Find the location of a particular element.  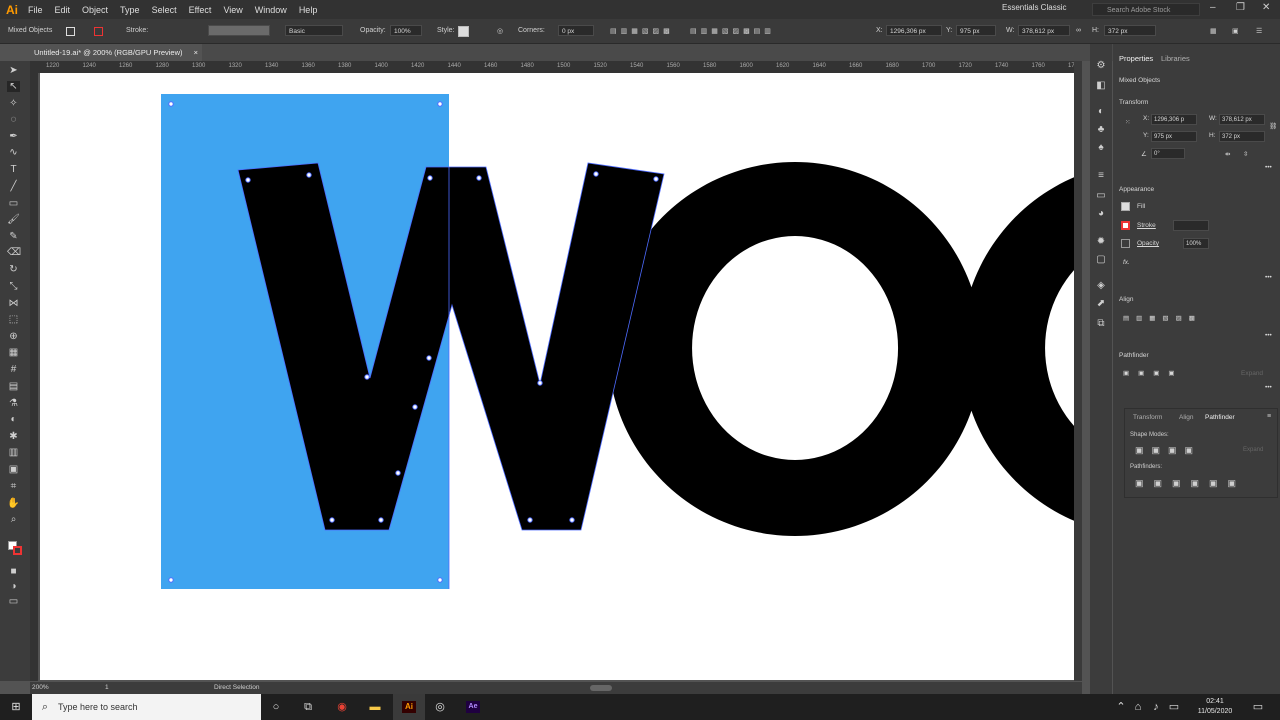

scale-tool-icon: ⤡ is located at coordinates (13, 286).